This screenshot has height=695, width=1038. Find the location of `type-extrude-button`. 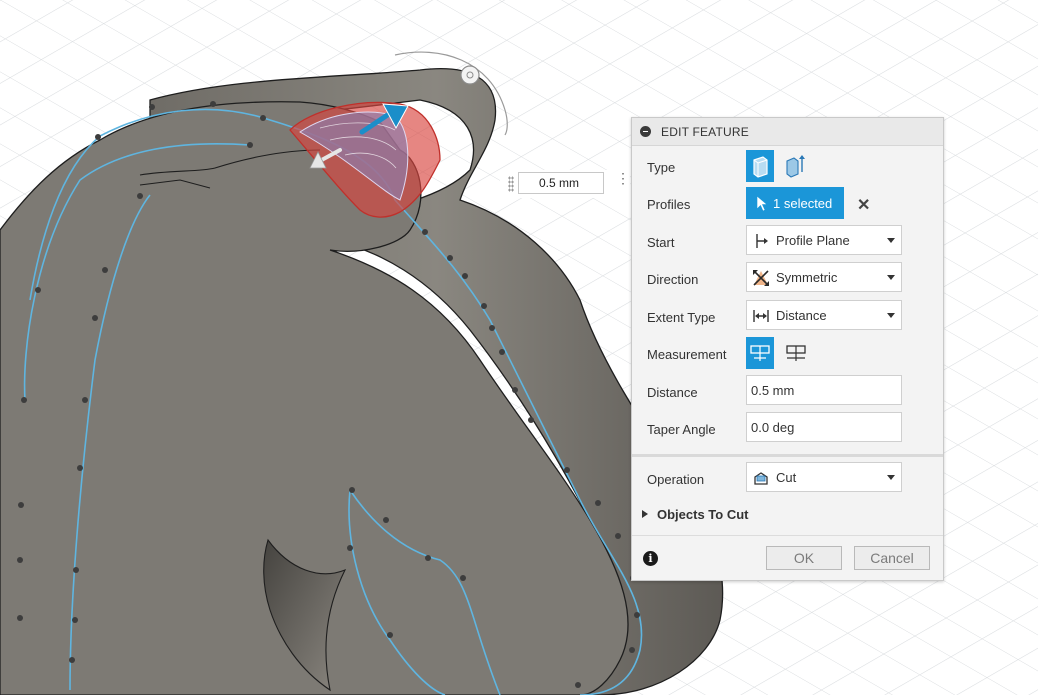

type-extrude-button is located at coordinates (760, 166).